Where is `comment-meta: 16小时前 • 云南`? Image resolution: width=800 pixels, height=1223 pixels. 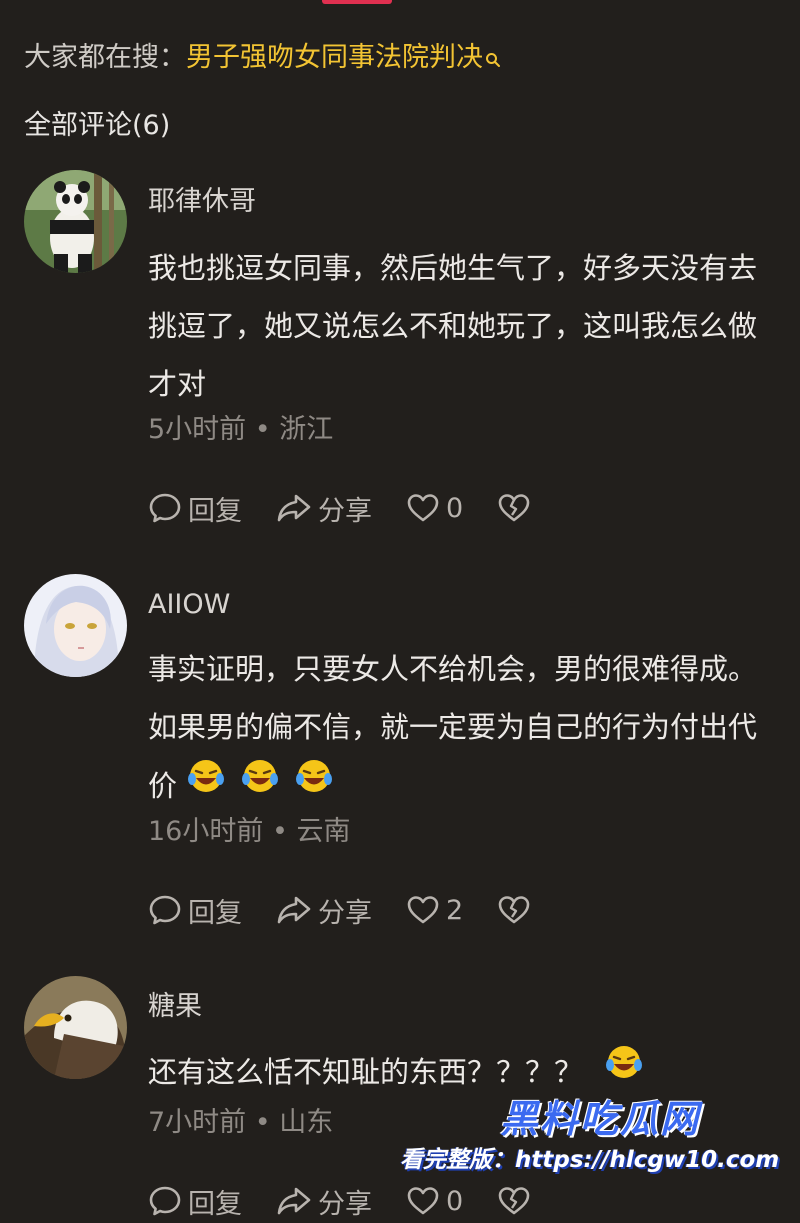 comment-meta: 16小时前 • 云南 is located at coordinates (249, 832).